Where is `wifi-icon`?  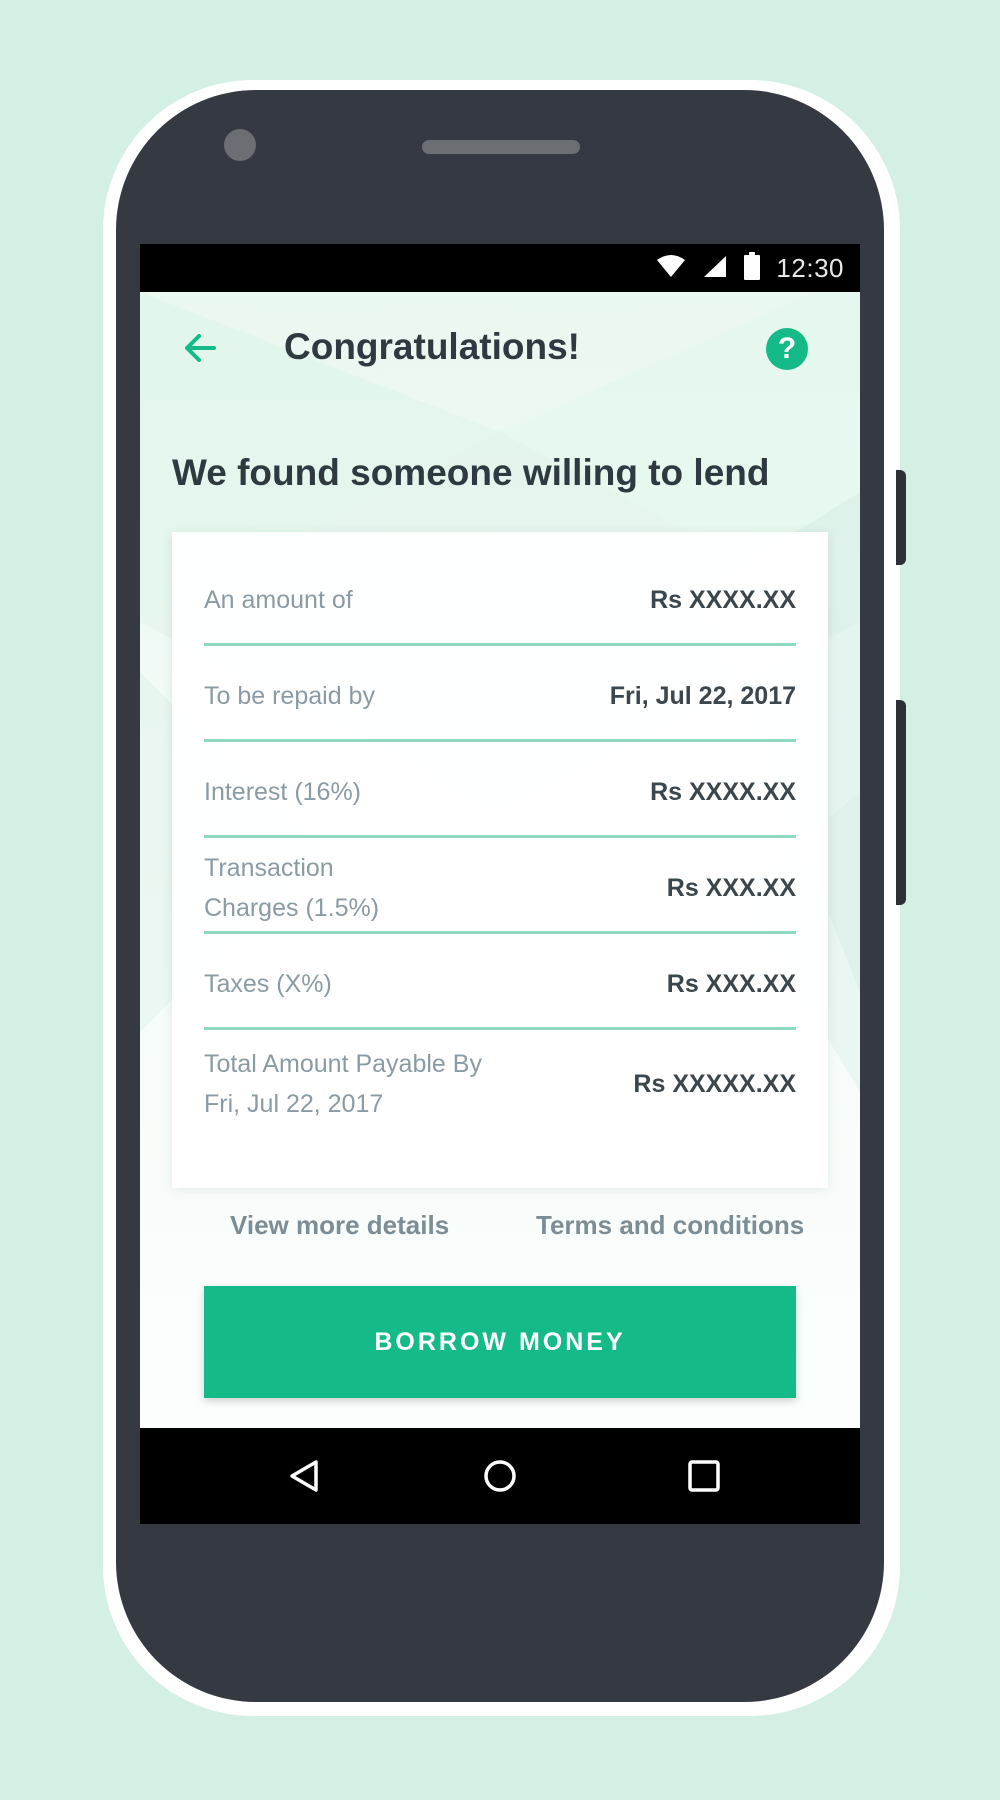
wifi-icon is located at coordinates (671, 268).